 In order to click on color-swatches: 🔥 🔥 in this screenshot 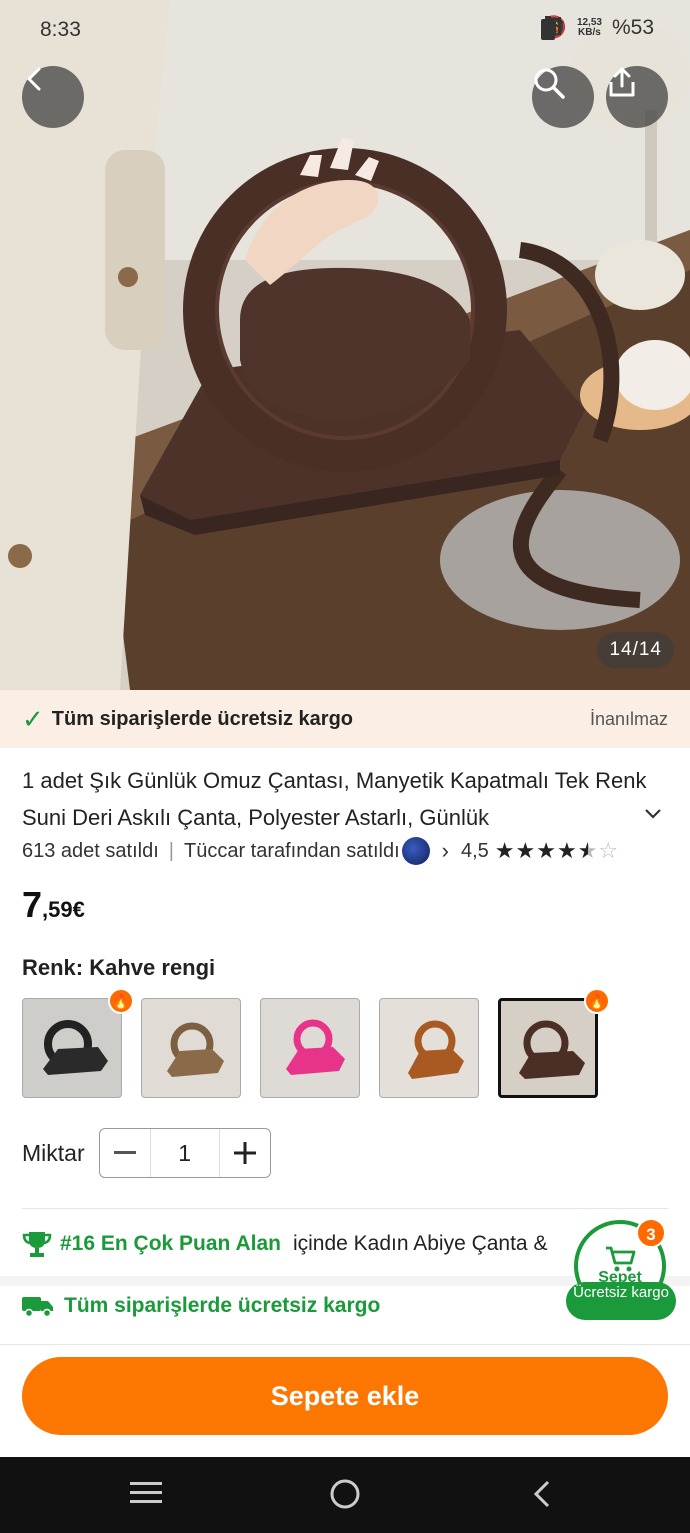, I will do `click(316, 1043)`.